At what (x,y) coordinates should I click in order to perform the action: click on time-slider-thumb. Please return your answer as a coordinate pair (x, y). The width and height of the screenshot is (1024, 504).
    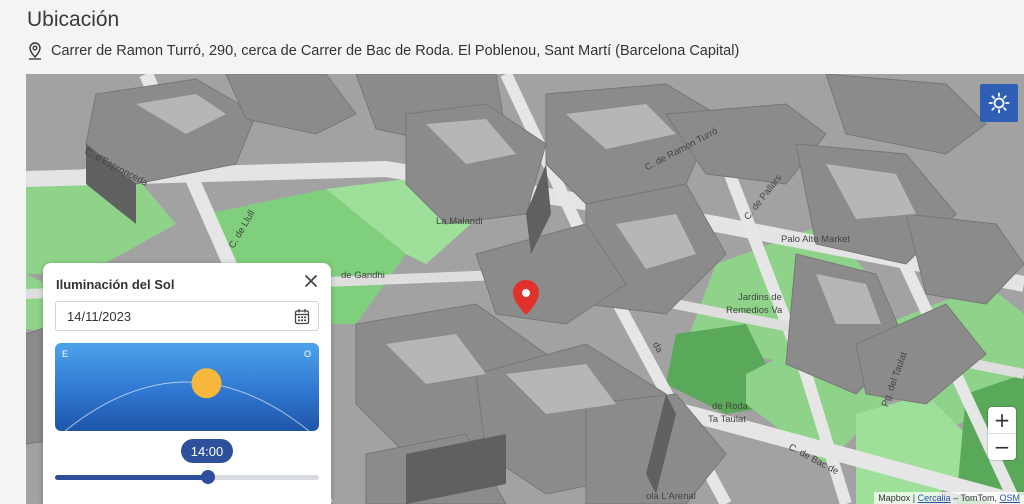
    Looking at the image, I should click on (208, 477).